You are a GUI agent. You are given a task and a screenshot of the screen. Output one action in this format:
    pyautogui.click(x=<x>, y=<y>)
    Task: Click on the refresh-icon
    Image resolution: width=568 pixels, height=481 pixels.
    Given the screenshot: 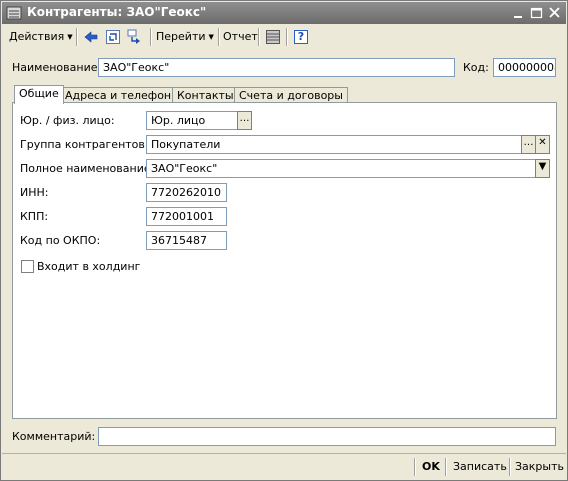 What is the action you would take?
    pyautogui.click(x=113, y=37)
    